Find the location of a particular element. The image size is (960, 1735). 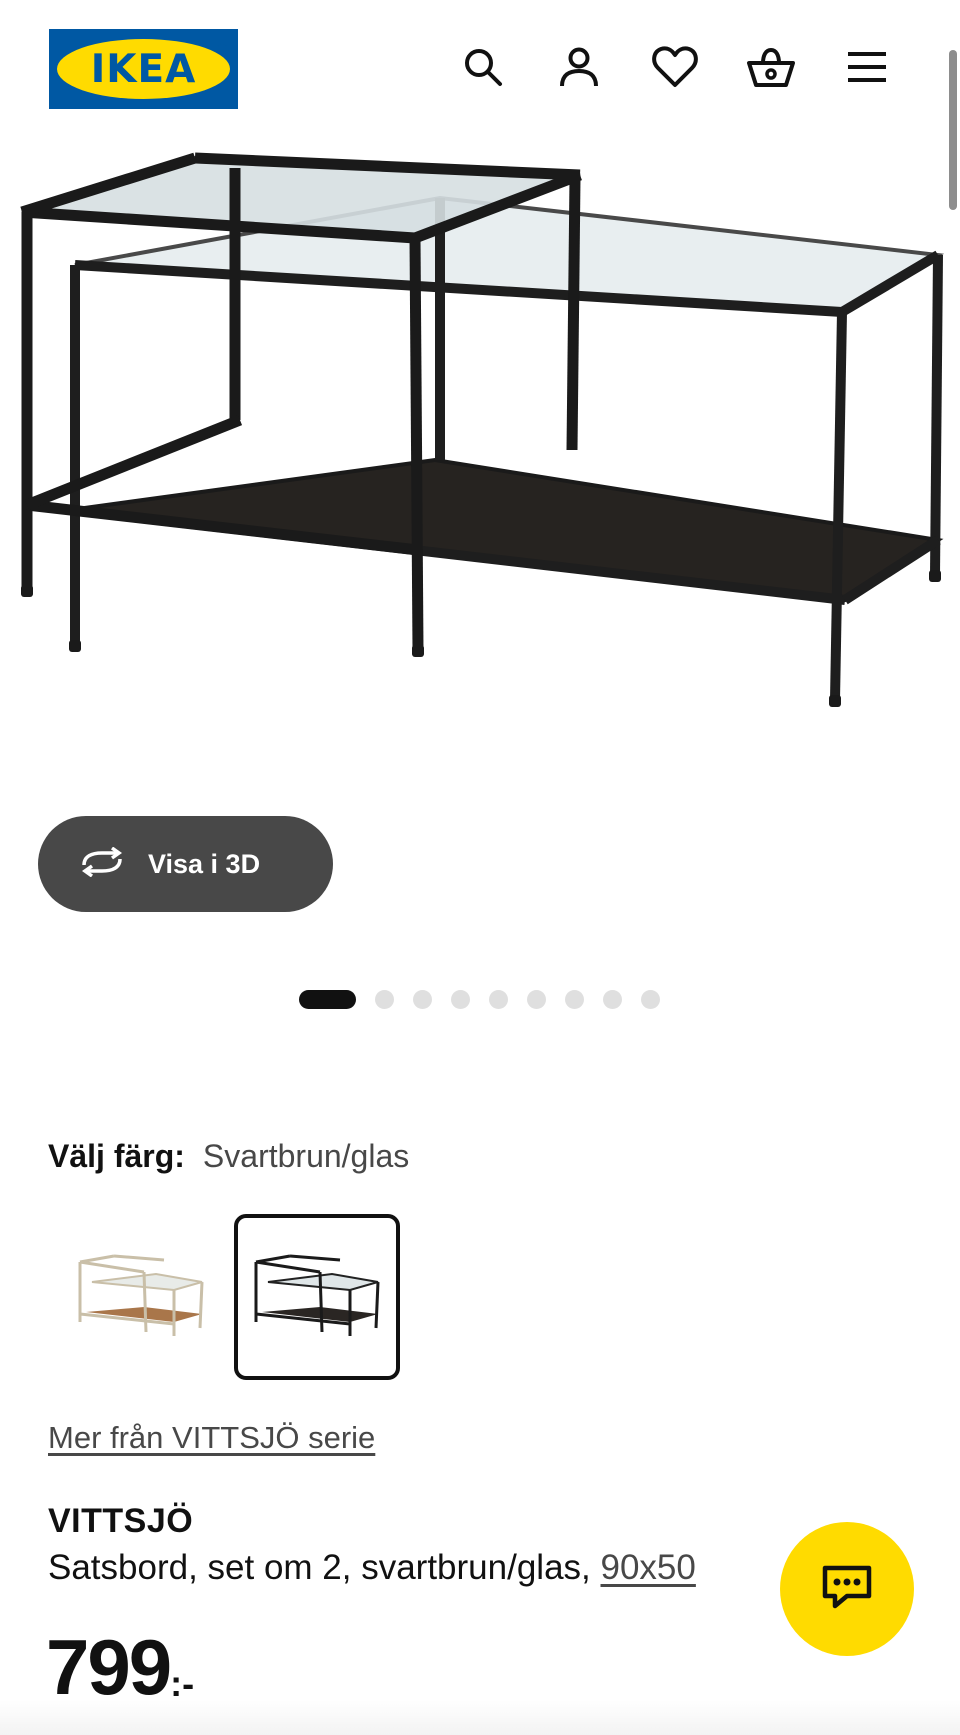

colour-value: Svartbrun/glas is located at coordinates (306, 1156).